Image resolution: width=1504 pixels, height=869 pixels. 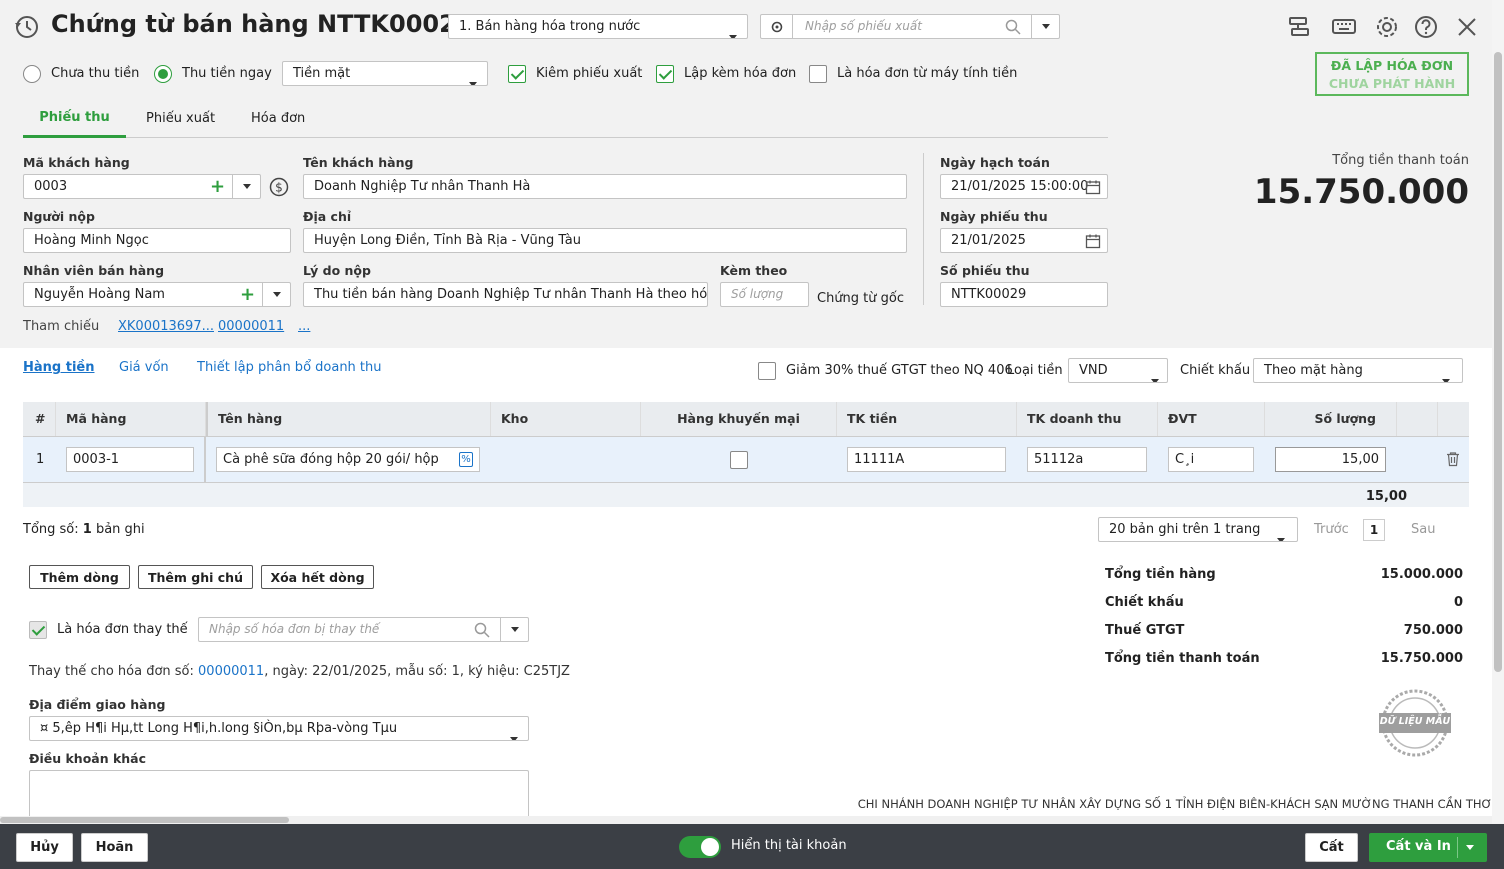 I want to click on receipt-no-input: NTTK00029, so click(x=1024, y=294).